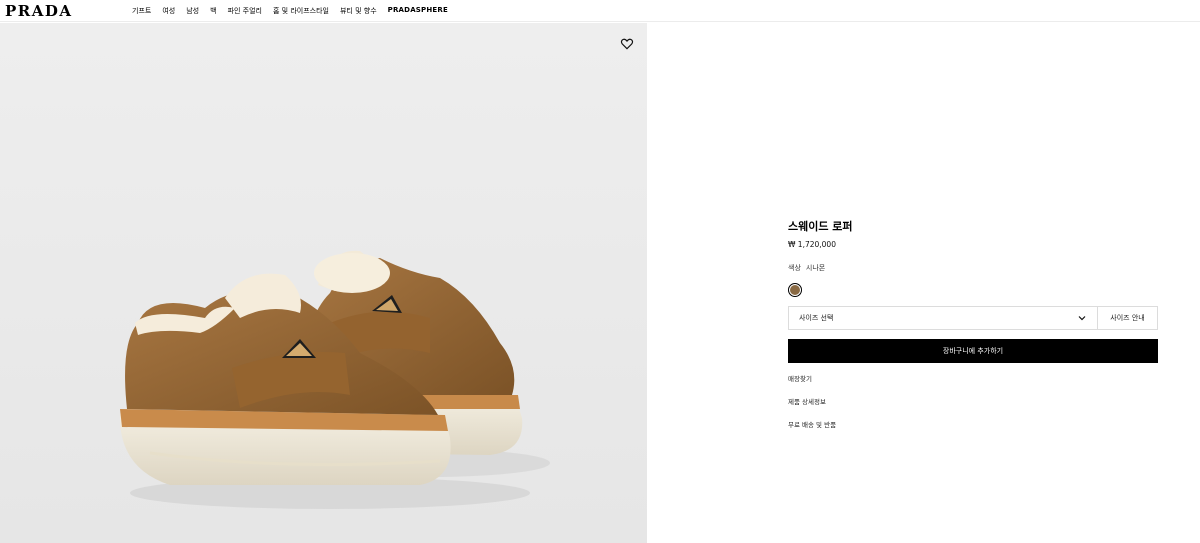 The height and width of the screenshot is (543, 1200). Describe the element at coordinates (973, 351) in the screenshot. I see `add-to-cart-button: 장바구니에 추가하기` at that location.